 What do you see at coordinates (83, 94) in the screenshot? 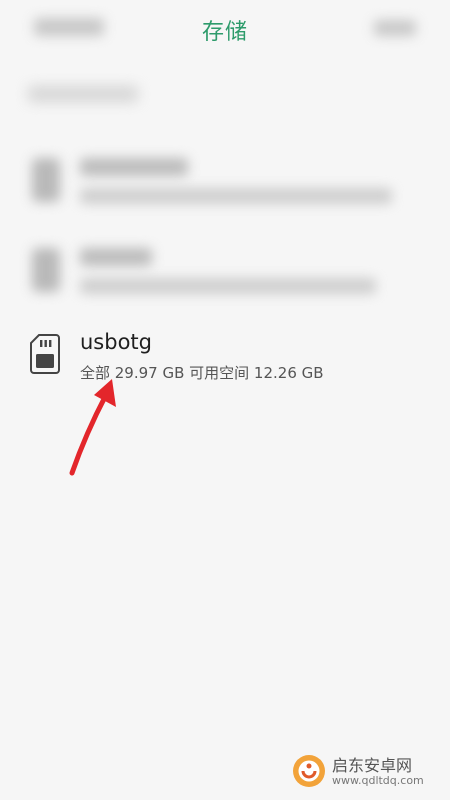
I see `section-label` at bounding box center [83, 94].